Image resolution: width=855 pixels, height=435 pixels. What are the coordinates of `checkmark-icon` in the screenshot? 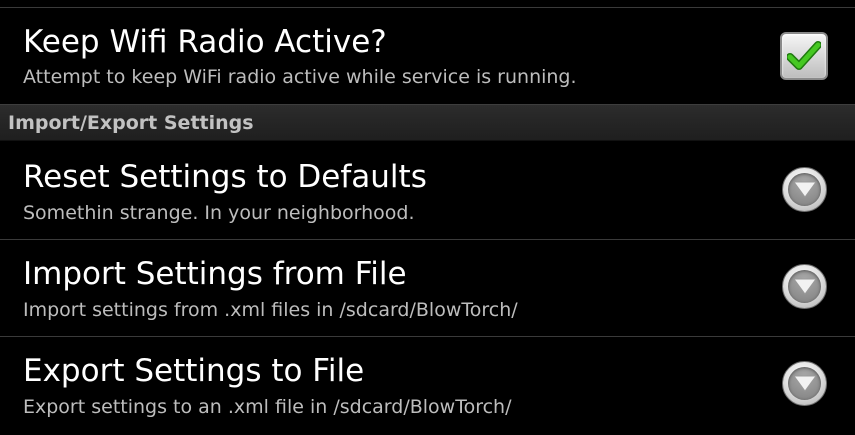 It's located at (804, 55).